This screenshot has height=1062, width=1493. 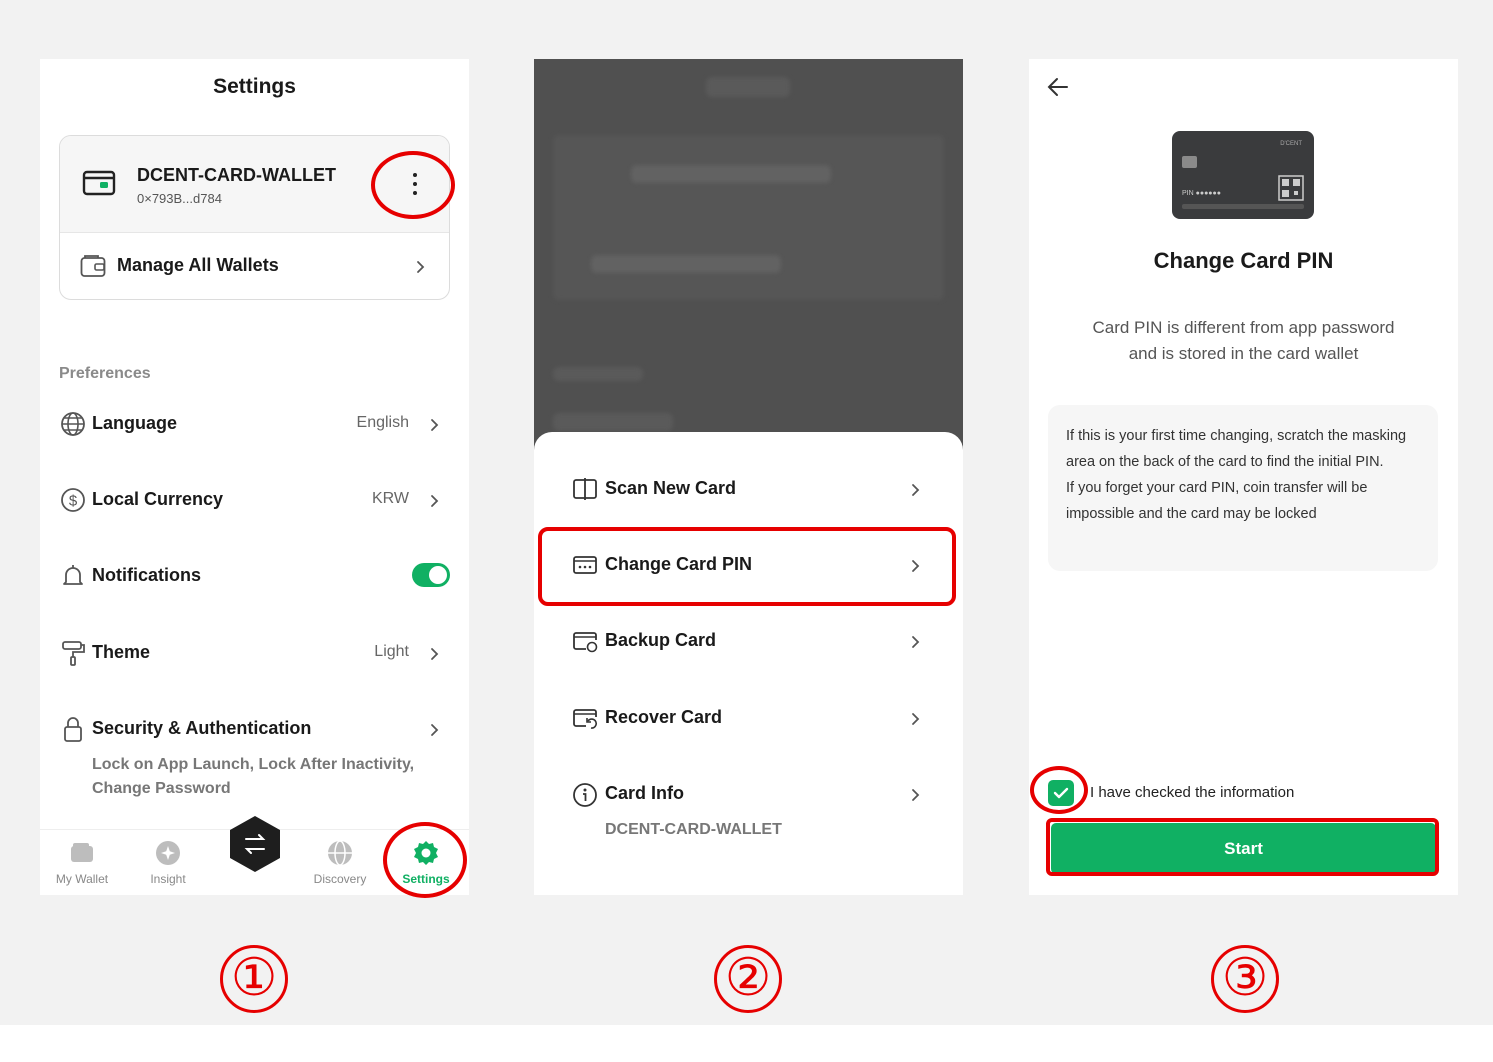 I want to click on local-currency-row: $ Local Currency KRW, so click(x=255, y=501).